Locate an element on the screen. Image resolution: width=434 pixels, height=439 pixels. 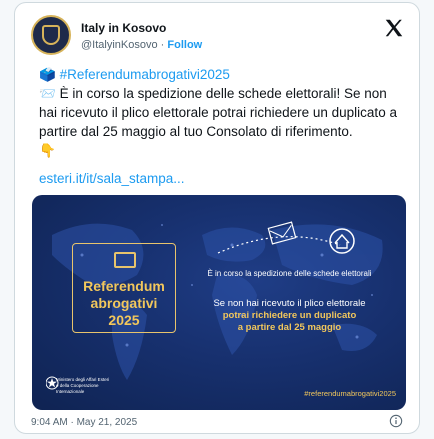
media-caption-line4: a partire dal 25 maggio is located at coordinates (289, 327).